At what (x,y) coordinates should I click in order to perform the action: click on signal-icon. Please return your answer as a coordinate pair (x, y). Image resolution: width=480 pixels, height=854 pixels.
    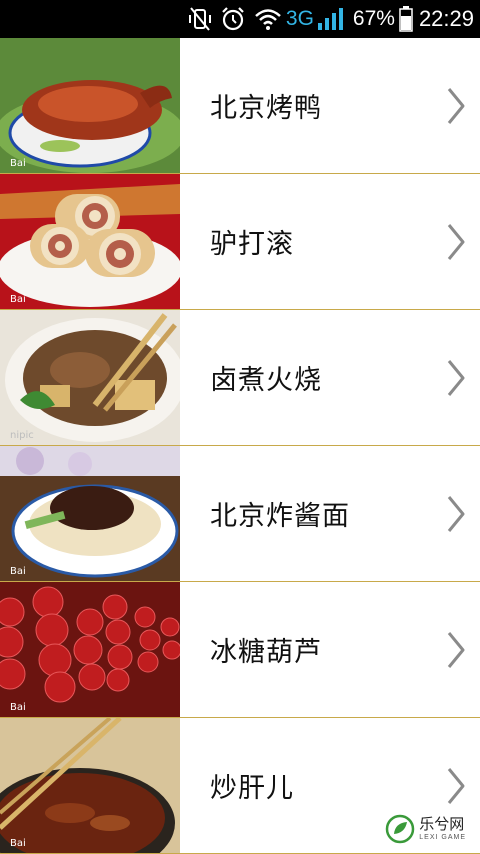
    Looking at the image, I should click on (330, 19).